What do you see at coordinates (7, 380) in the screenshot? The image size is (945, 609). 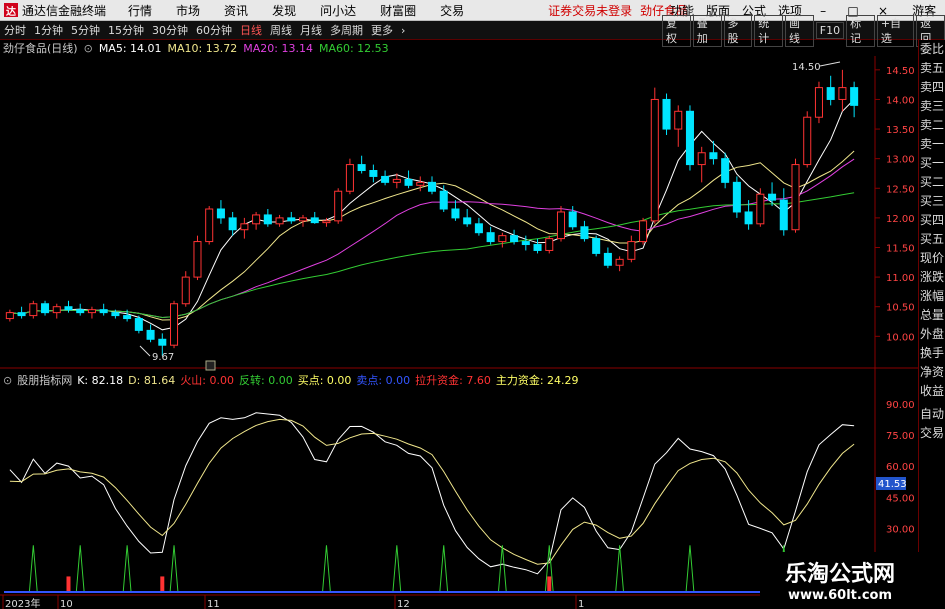 I see `indicator-settings-icon: ⊙` at bounding box center [7, 380].